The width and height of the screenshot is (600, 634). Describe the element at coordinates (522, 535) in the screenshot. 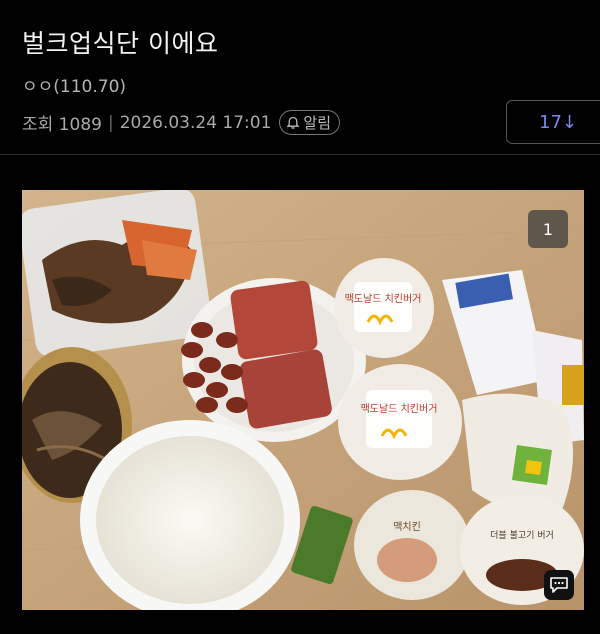

I see `svg-text: 더블 불고기 버거` at that location.